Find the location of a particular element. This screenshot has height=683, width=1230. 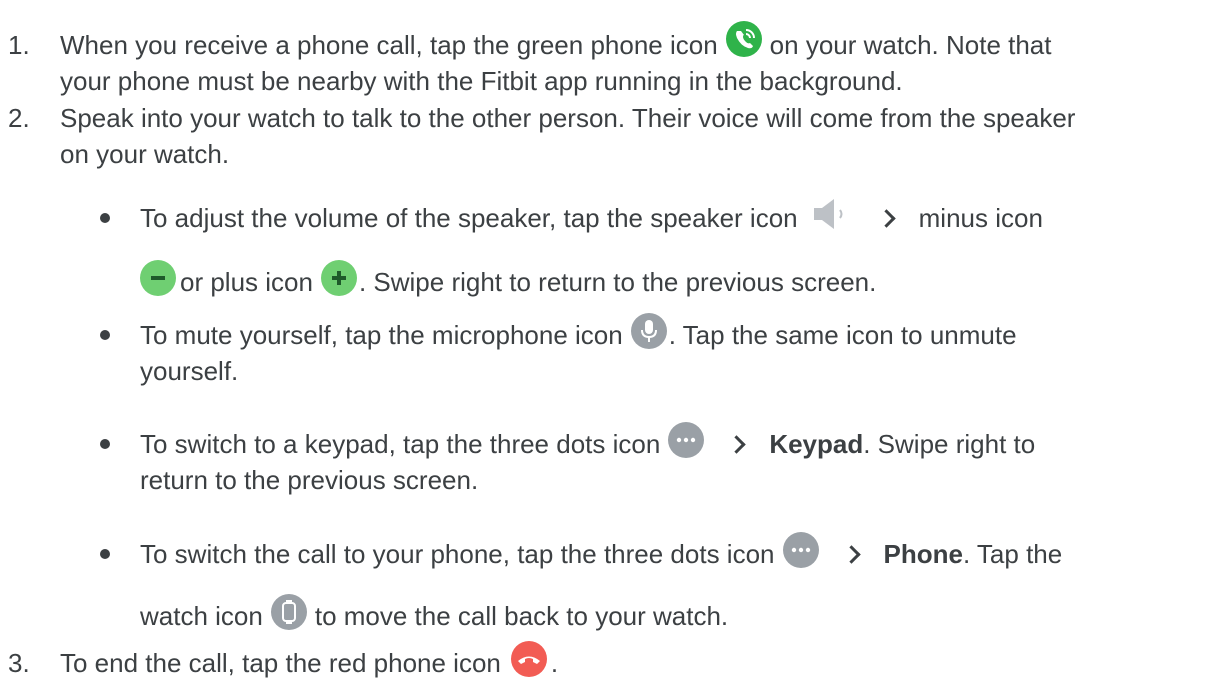

bullet-3-text-b: . Swipe right to is located at coordinates (949, 444).